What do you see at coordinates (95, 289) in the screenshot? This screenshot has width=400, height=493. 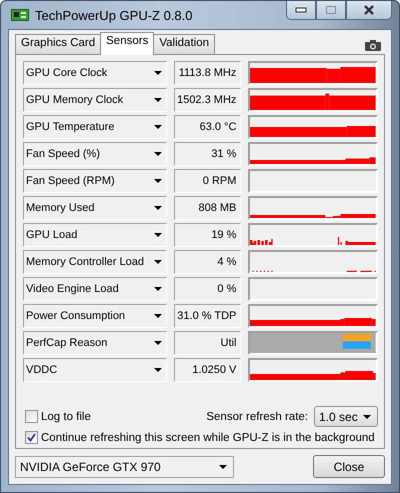 I see `sensor-dropdown: Video Engine Load` at bounding box center [95, 289].